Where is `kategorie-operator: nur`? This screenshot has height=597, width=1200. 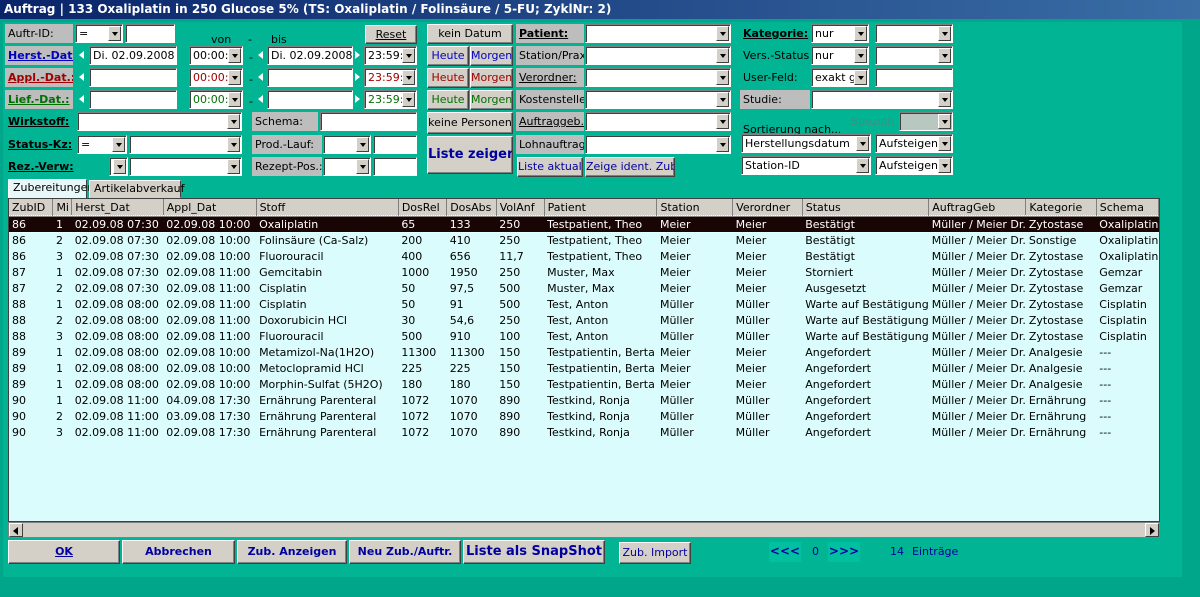
kategorie-operator: nur is located at coordinates (840, 33).